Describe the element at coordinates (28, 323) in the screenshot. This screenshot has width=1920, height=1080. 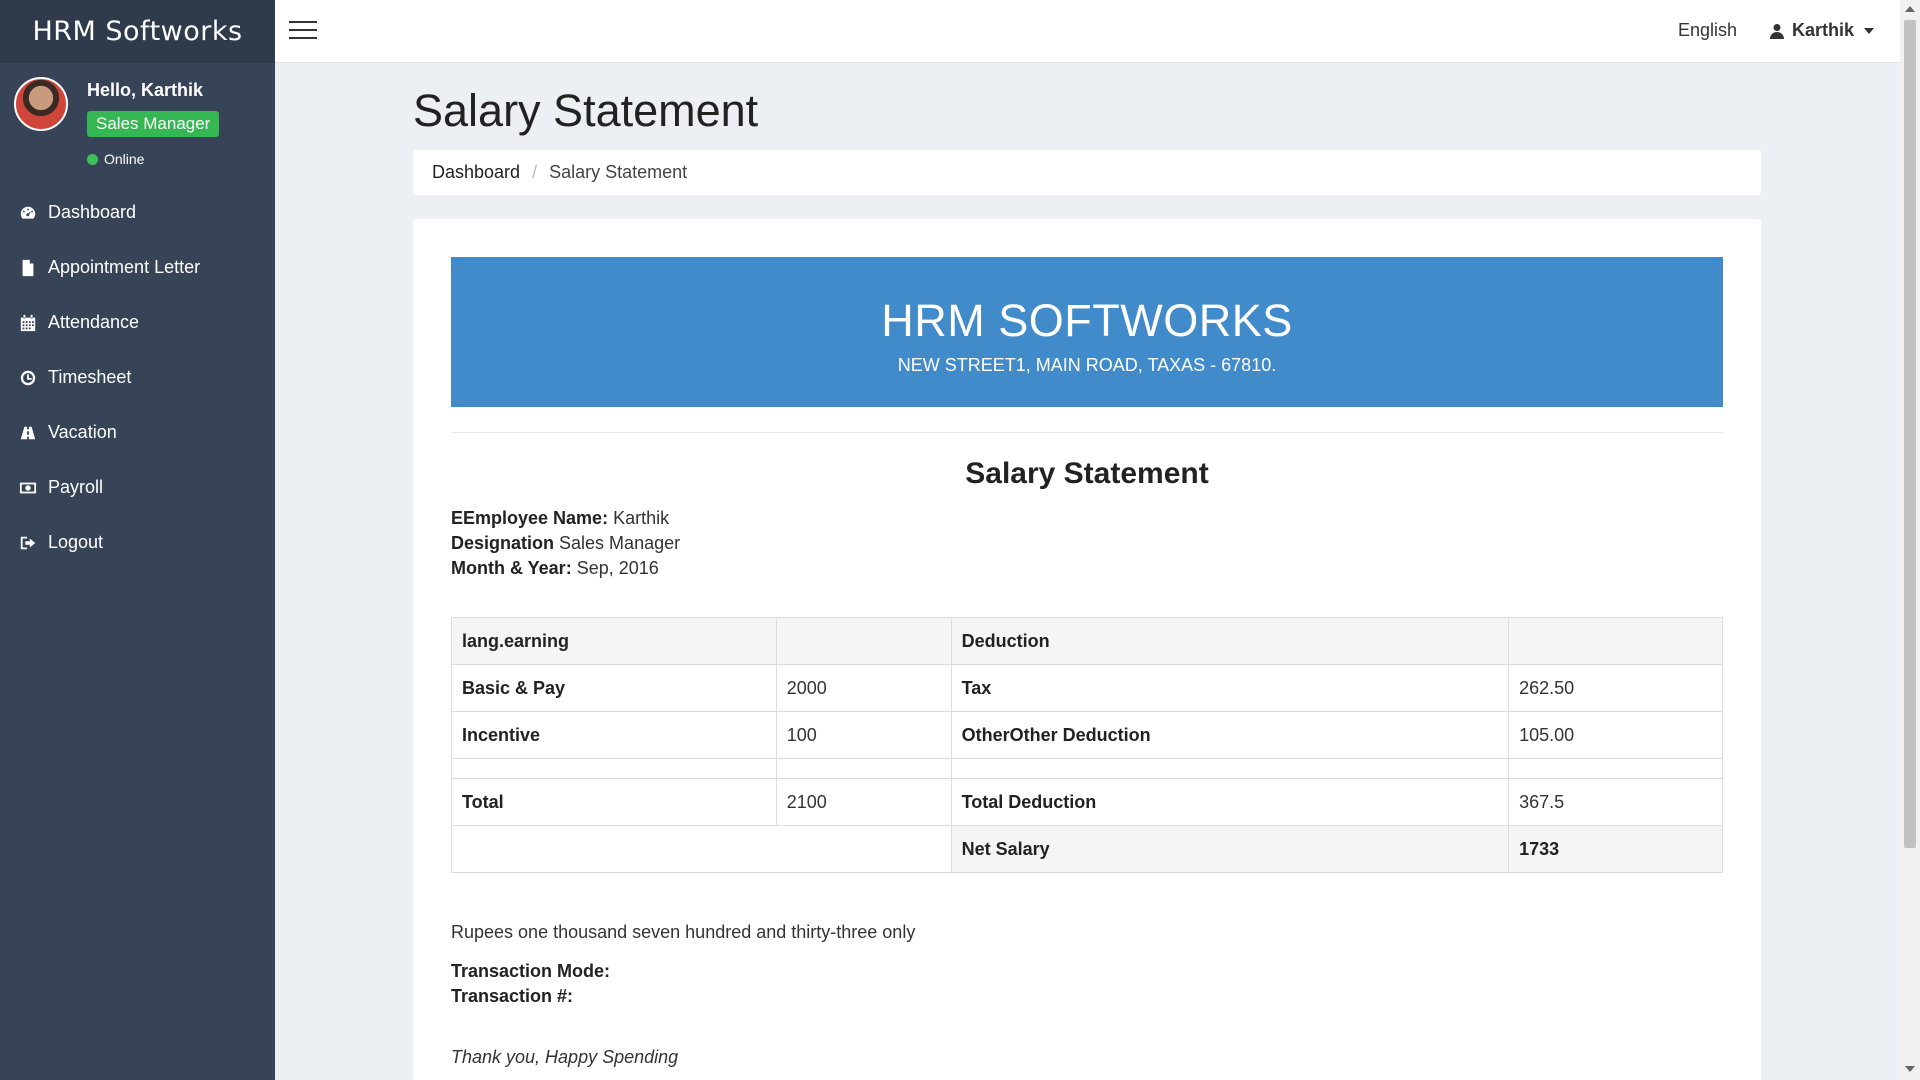
I see `calendar-icon` at that location.